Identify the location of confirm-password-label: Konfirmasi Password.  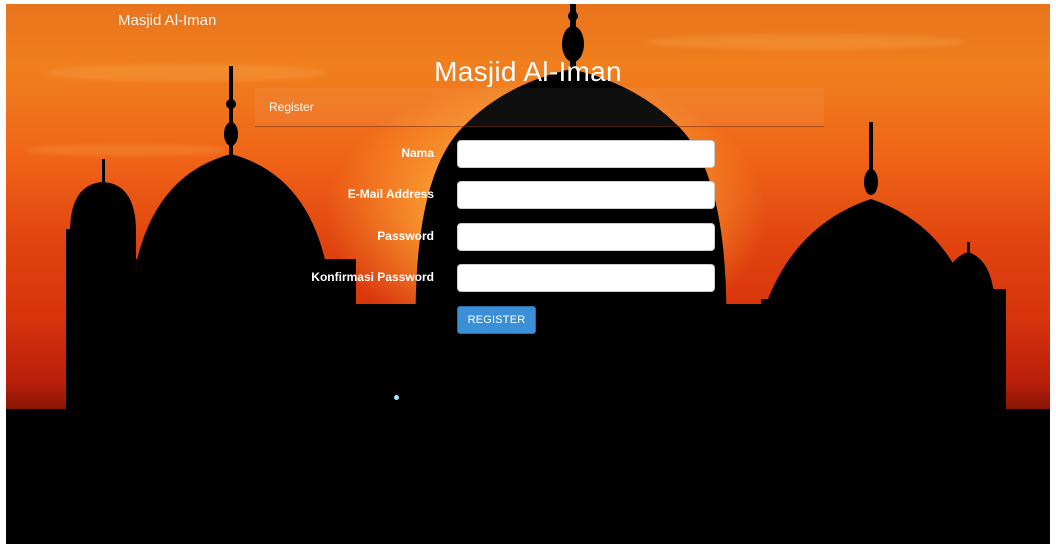
(372, 277).